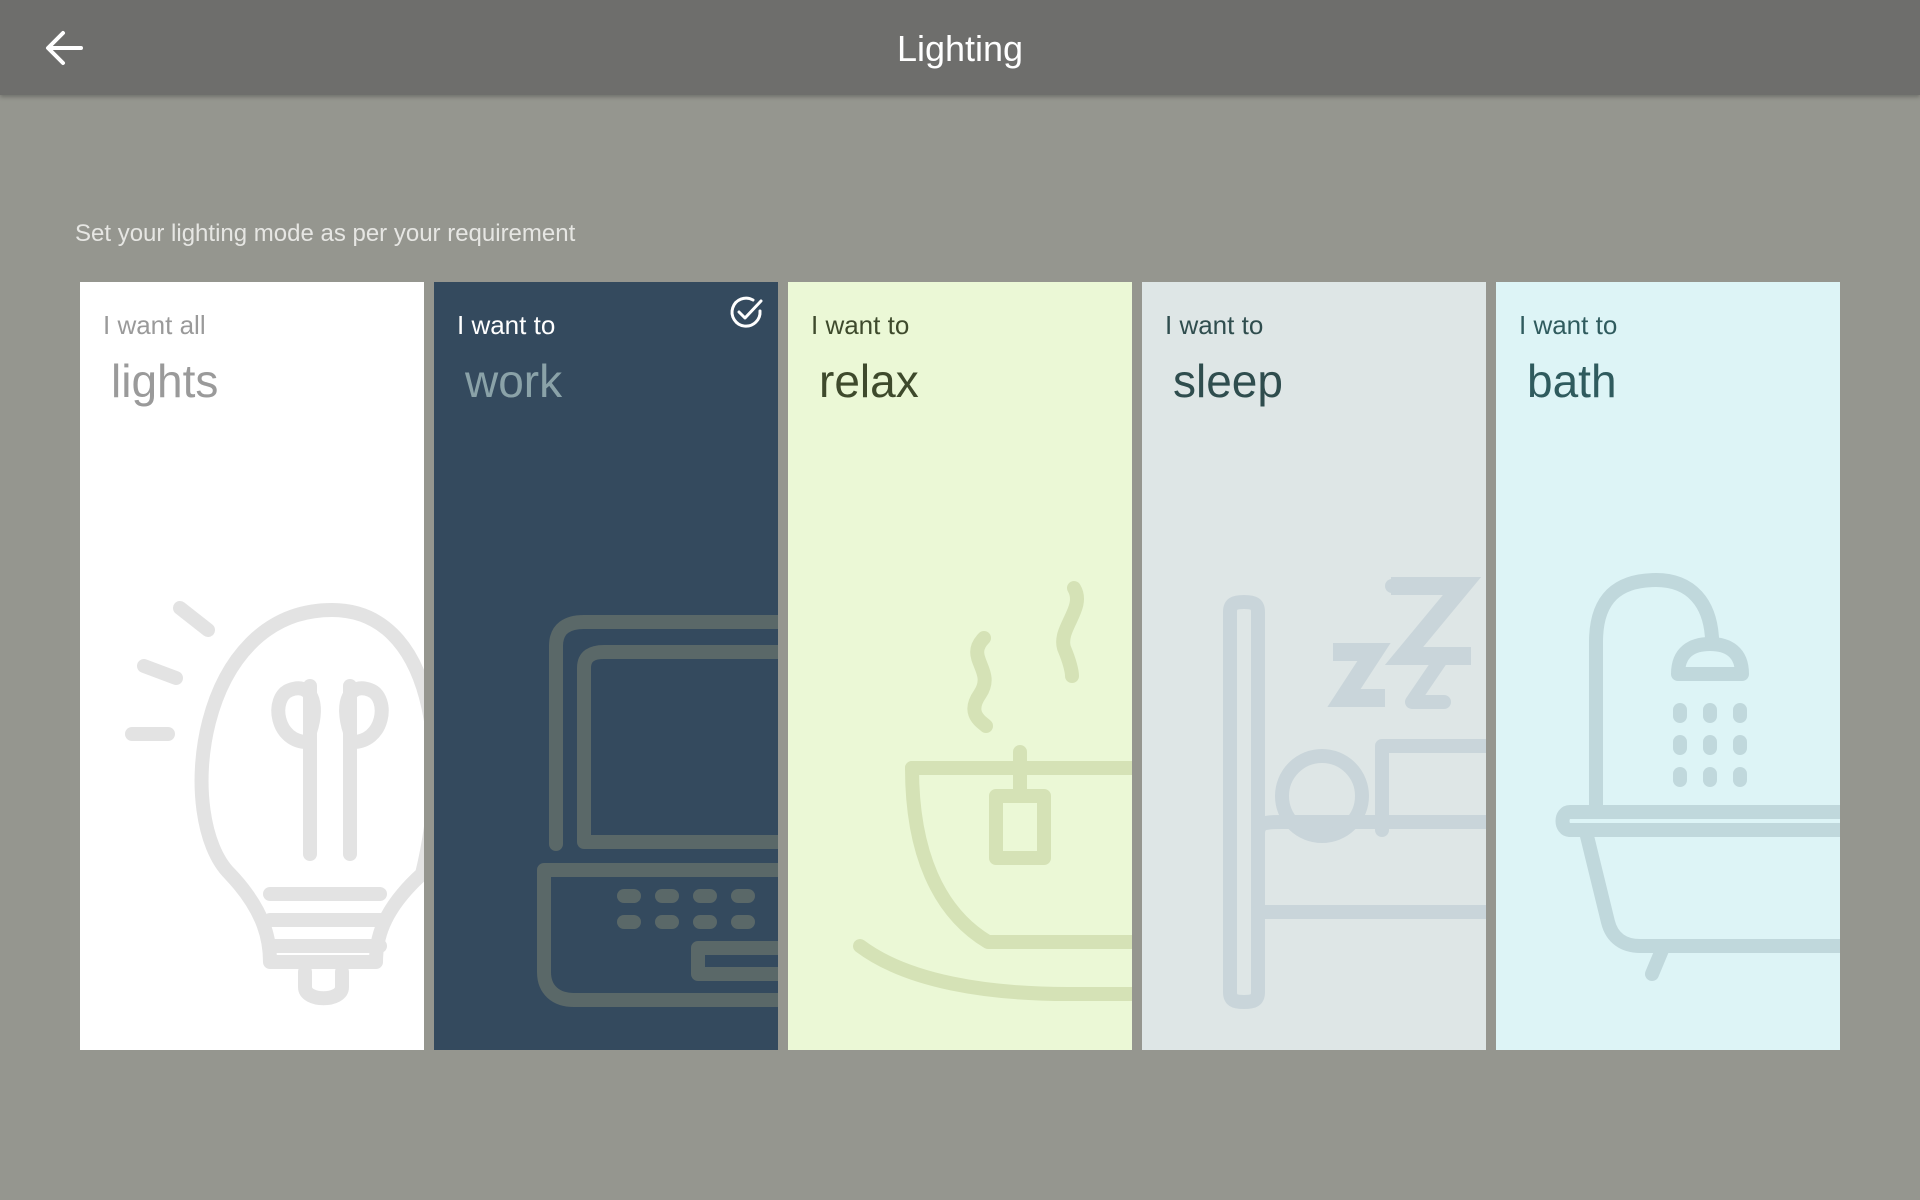  I want to click on check-circle-icon, so click(746, 312).